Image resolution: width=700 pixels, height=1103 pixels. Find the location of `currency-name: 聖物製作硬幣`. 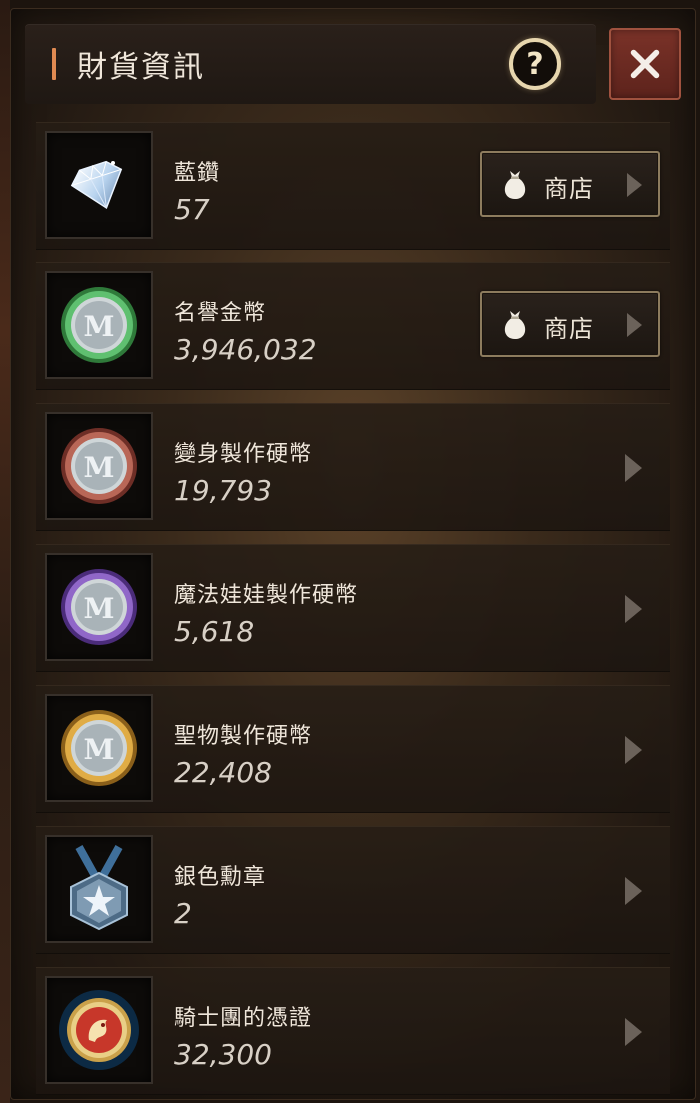

currency-name: 聖物製作硬幣 is located at coordinates (243, 736).